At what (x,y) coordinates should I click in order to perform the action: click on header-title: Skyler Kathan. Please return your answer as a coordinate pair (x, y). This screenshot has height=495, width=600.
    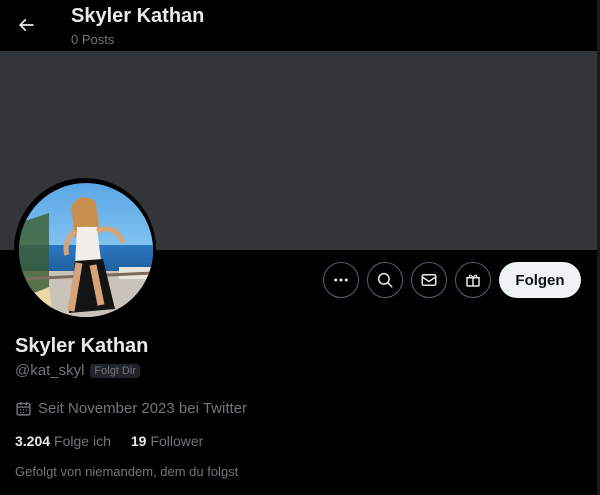
    Looking at the image, I should click on (138, 16).